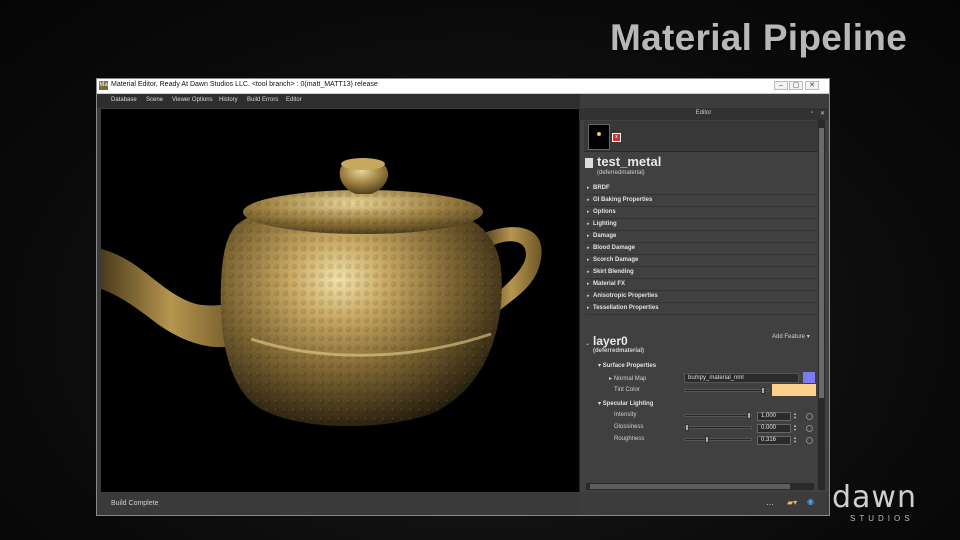 The width and height of the screenshot is (960, 540). Describe the element at coordinates (619, 351) in the screenshot. I see `layer-type: (deferredmaterial)` at that location.